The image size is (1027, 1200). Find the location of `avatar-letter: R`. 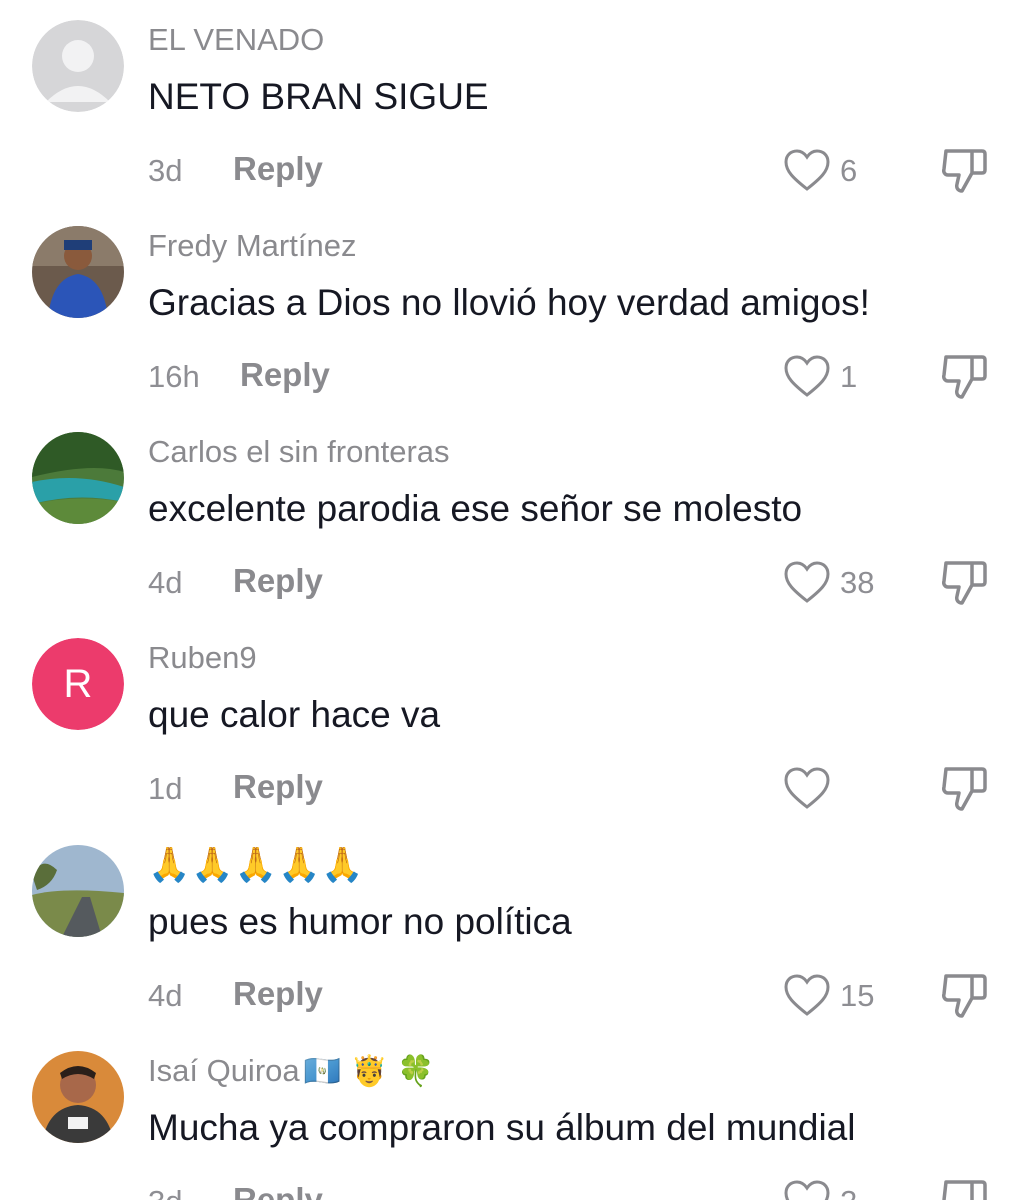

avatar-letter: R is located at coordinates (78, 684).